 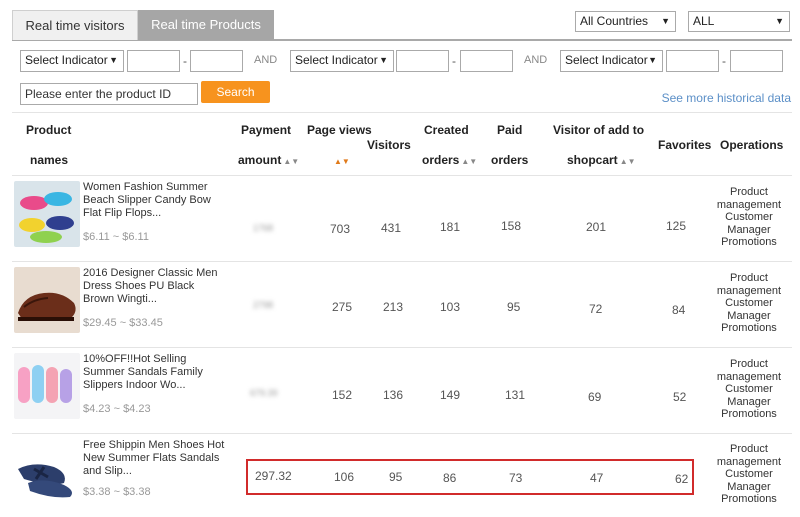 I want to click on product-id-input: Please enter the product ID, so click(x=109, y=94).